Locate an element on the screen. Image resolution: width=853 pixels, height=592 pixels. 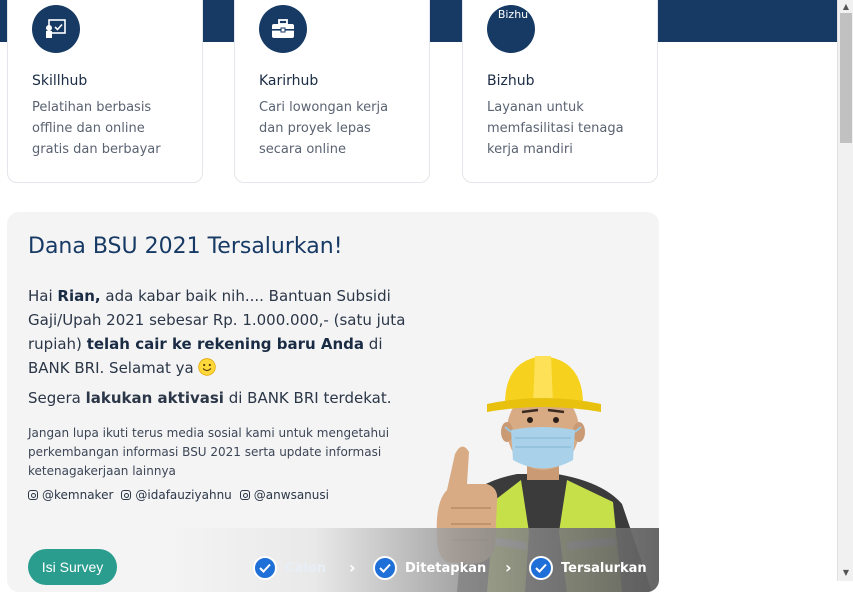
distribution-status-steps: Calon › Ditetapkan › Tersalurkan is located at coordinates (413, 560).